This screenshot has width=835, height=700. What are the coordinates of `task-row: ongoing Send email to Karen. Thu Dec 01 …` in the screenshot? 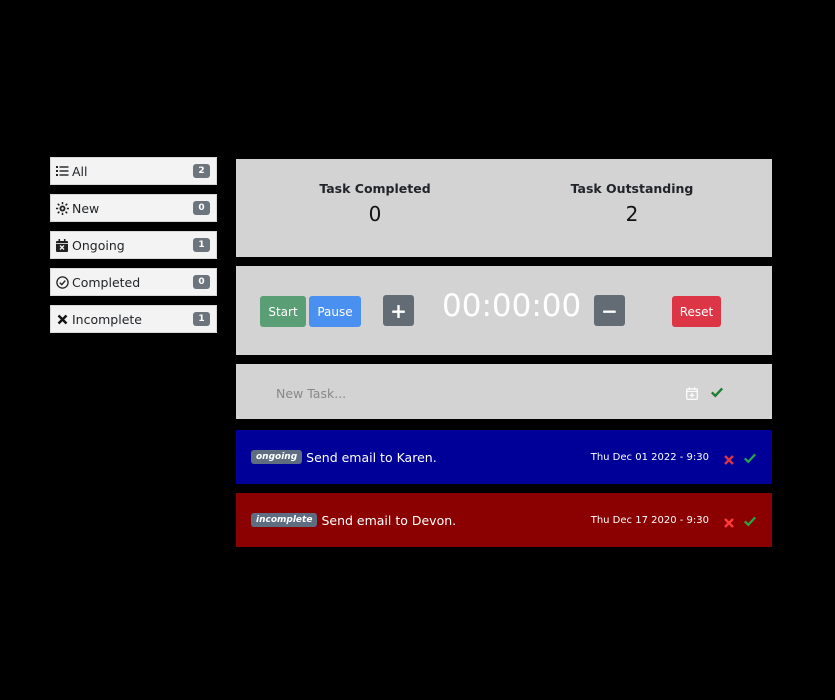 It's located at (504, 457).